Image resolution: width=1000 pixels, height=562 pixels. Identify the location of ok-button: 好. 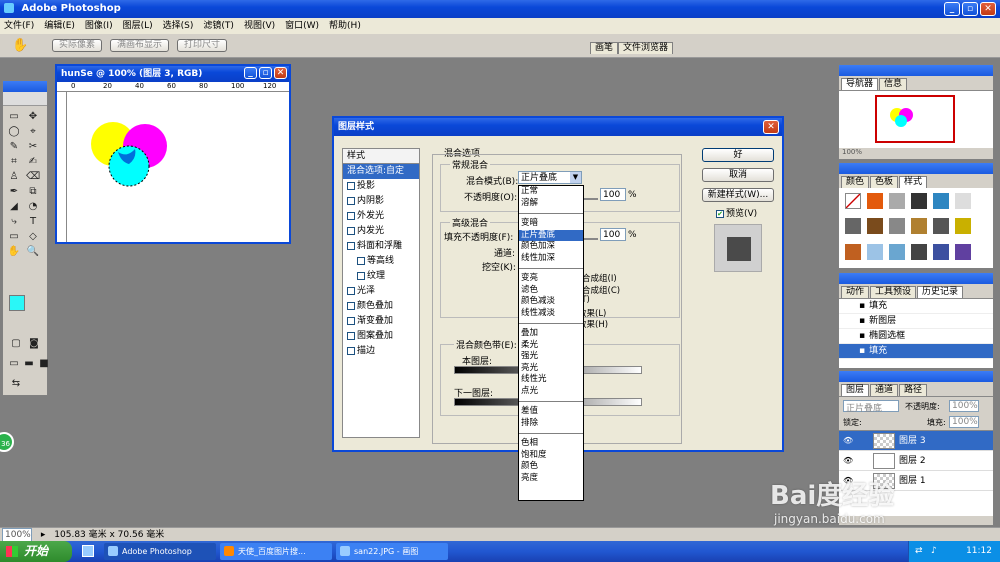
(738, 155).